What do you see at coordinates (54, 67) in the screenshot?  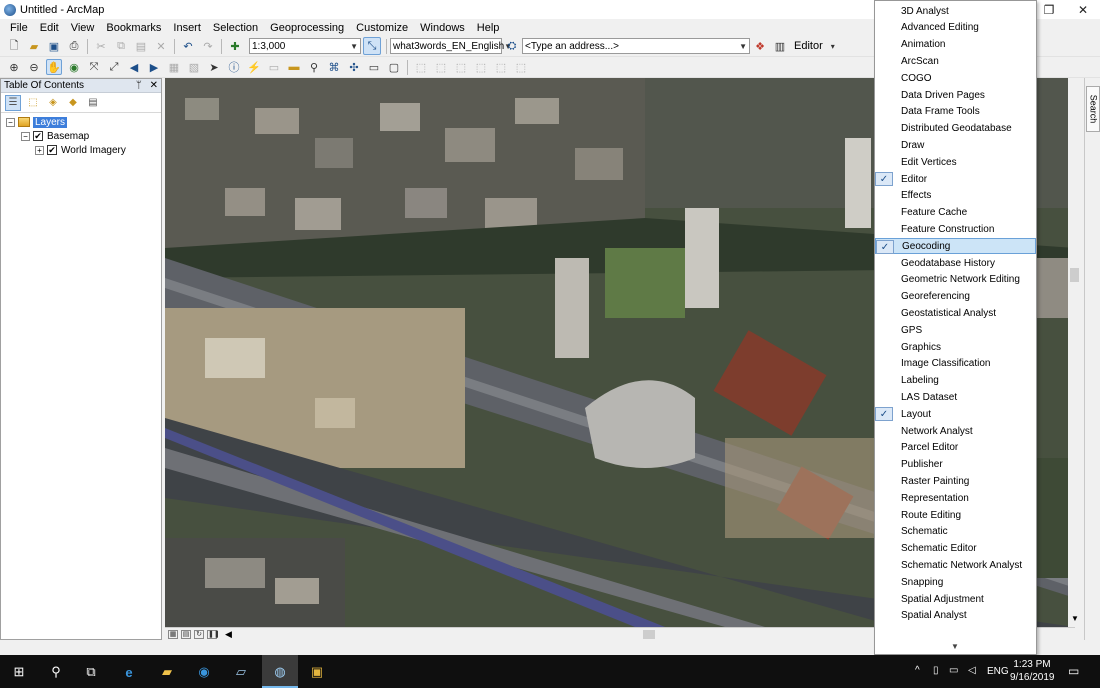 I see `pan-icon: ✋` at bounding box center [54, 67].